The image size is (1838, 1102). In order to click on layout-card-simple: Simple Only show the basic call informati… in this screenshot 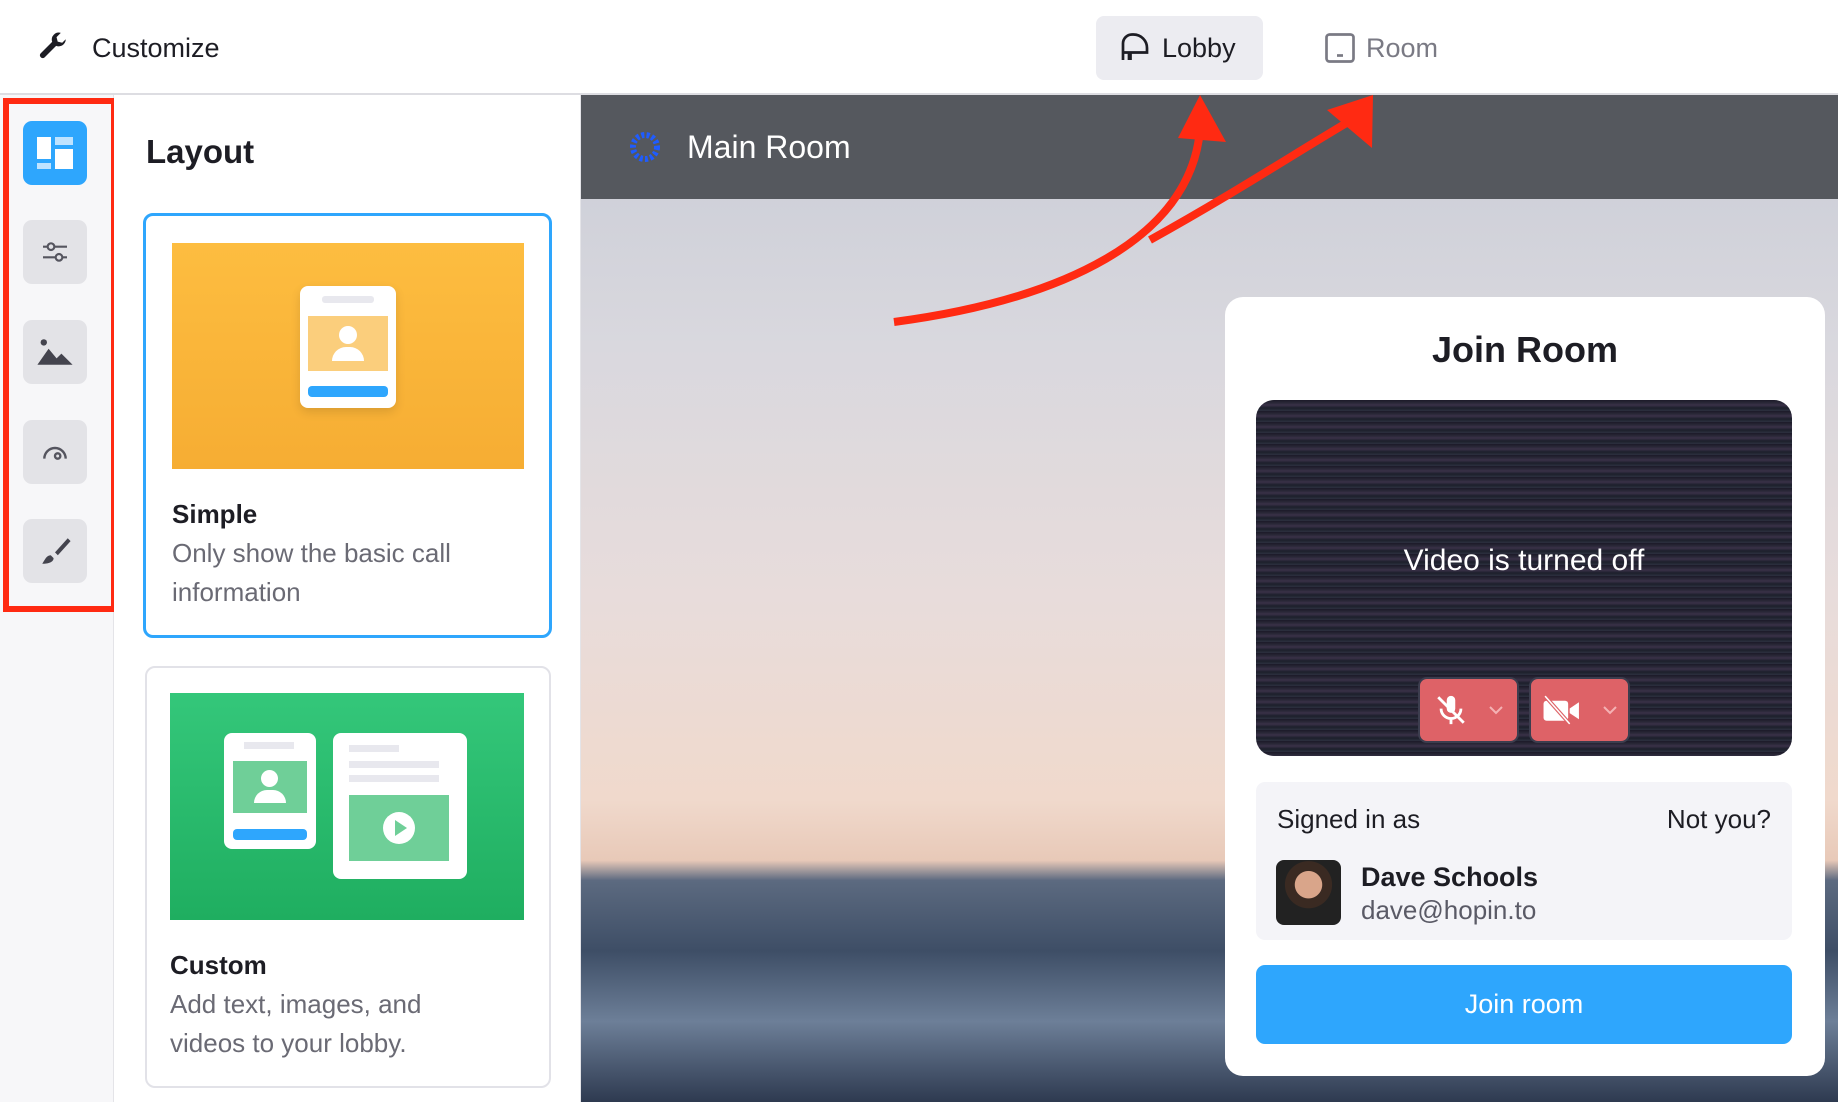, I will do `click(347, 425)`.